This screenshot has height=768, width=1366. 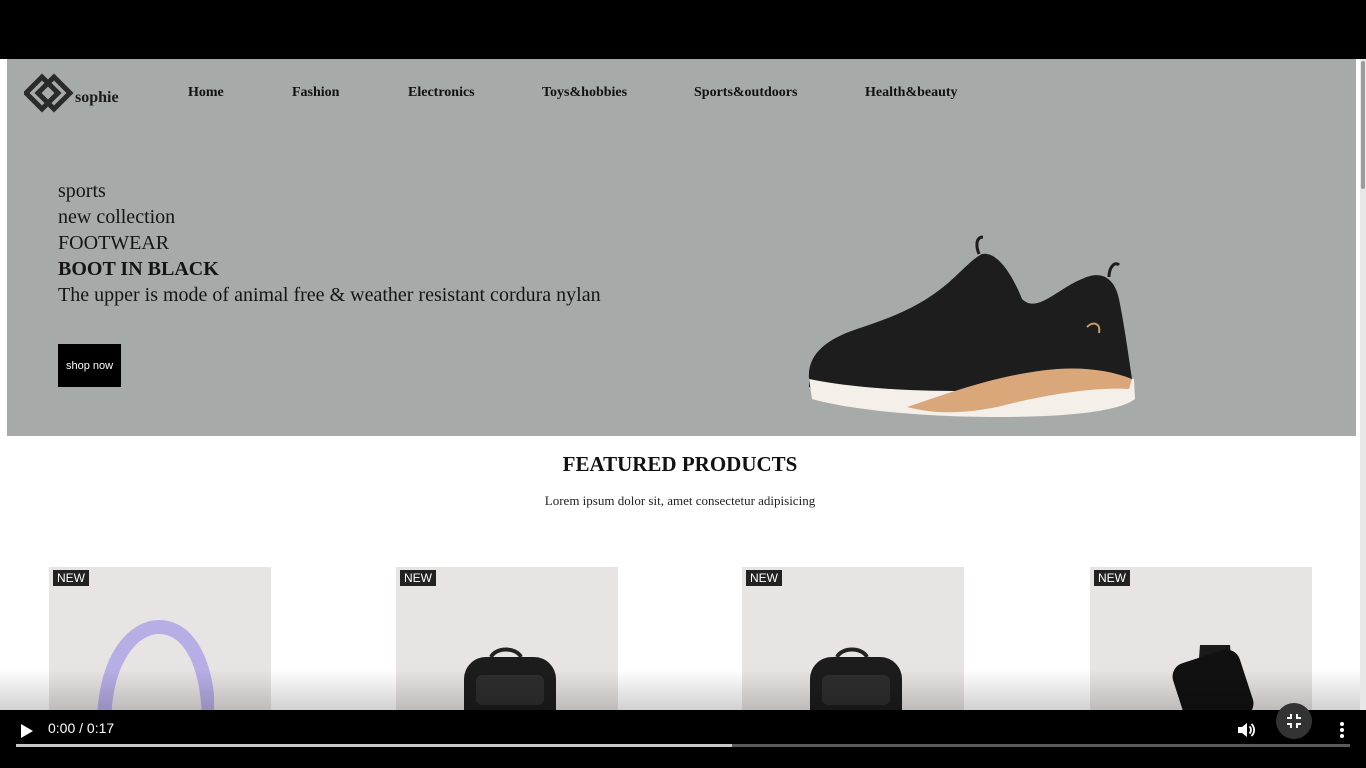 I want to click on nav-fashion: Fashion, so click(x=315, y=93).